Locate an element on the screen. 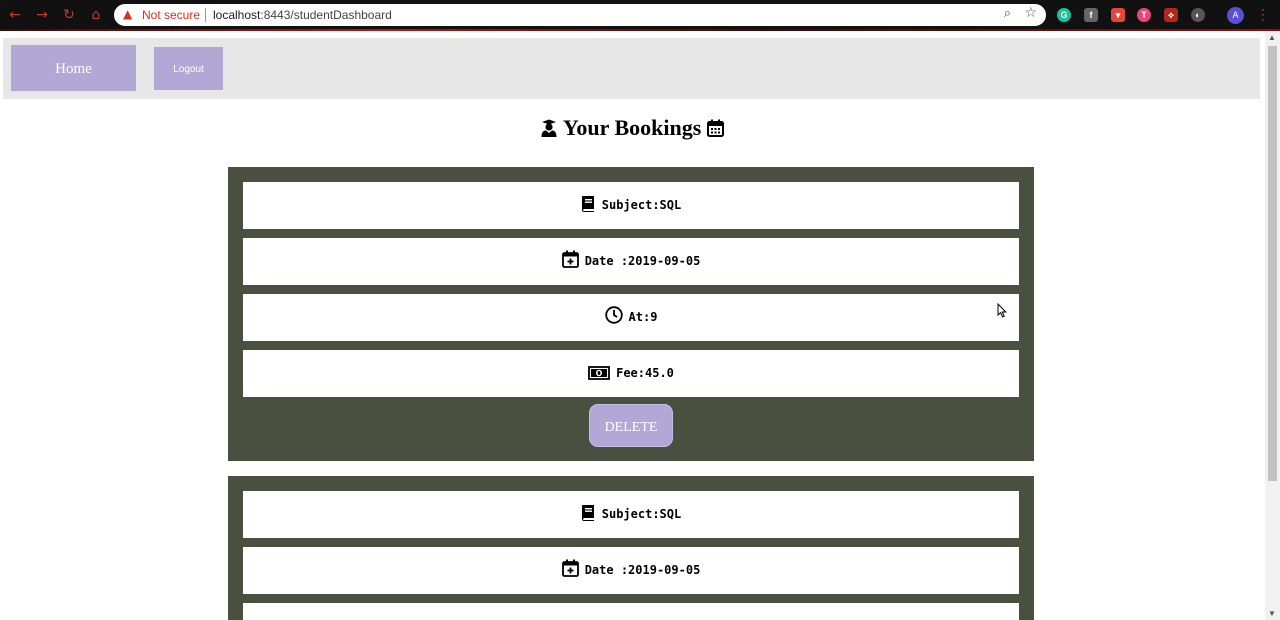 This screenshot has height=620, width=1280. booking-fee: Fee:45.0 is located at coordinates (645, 373).